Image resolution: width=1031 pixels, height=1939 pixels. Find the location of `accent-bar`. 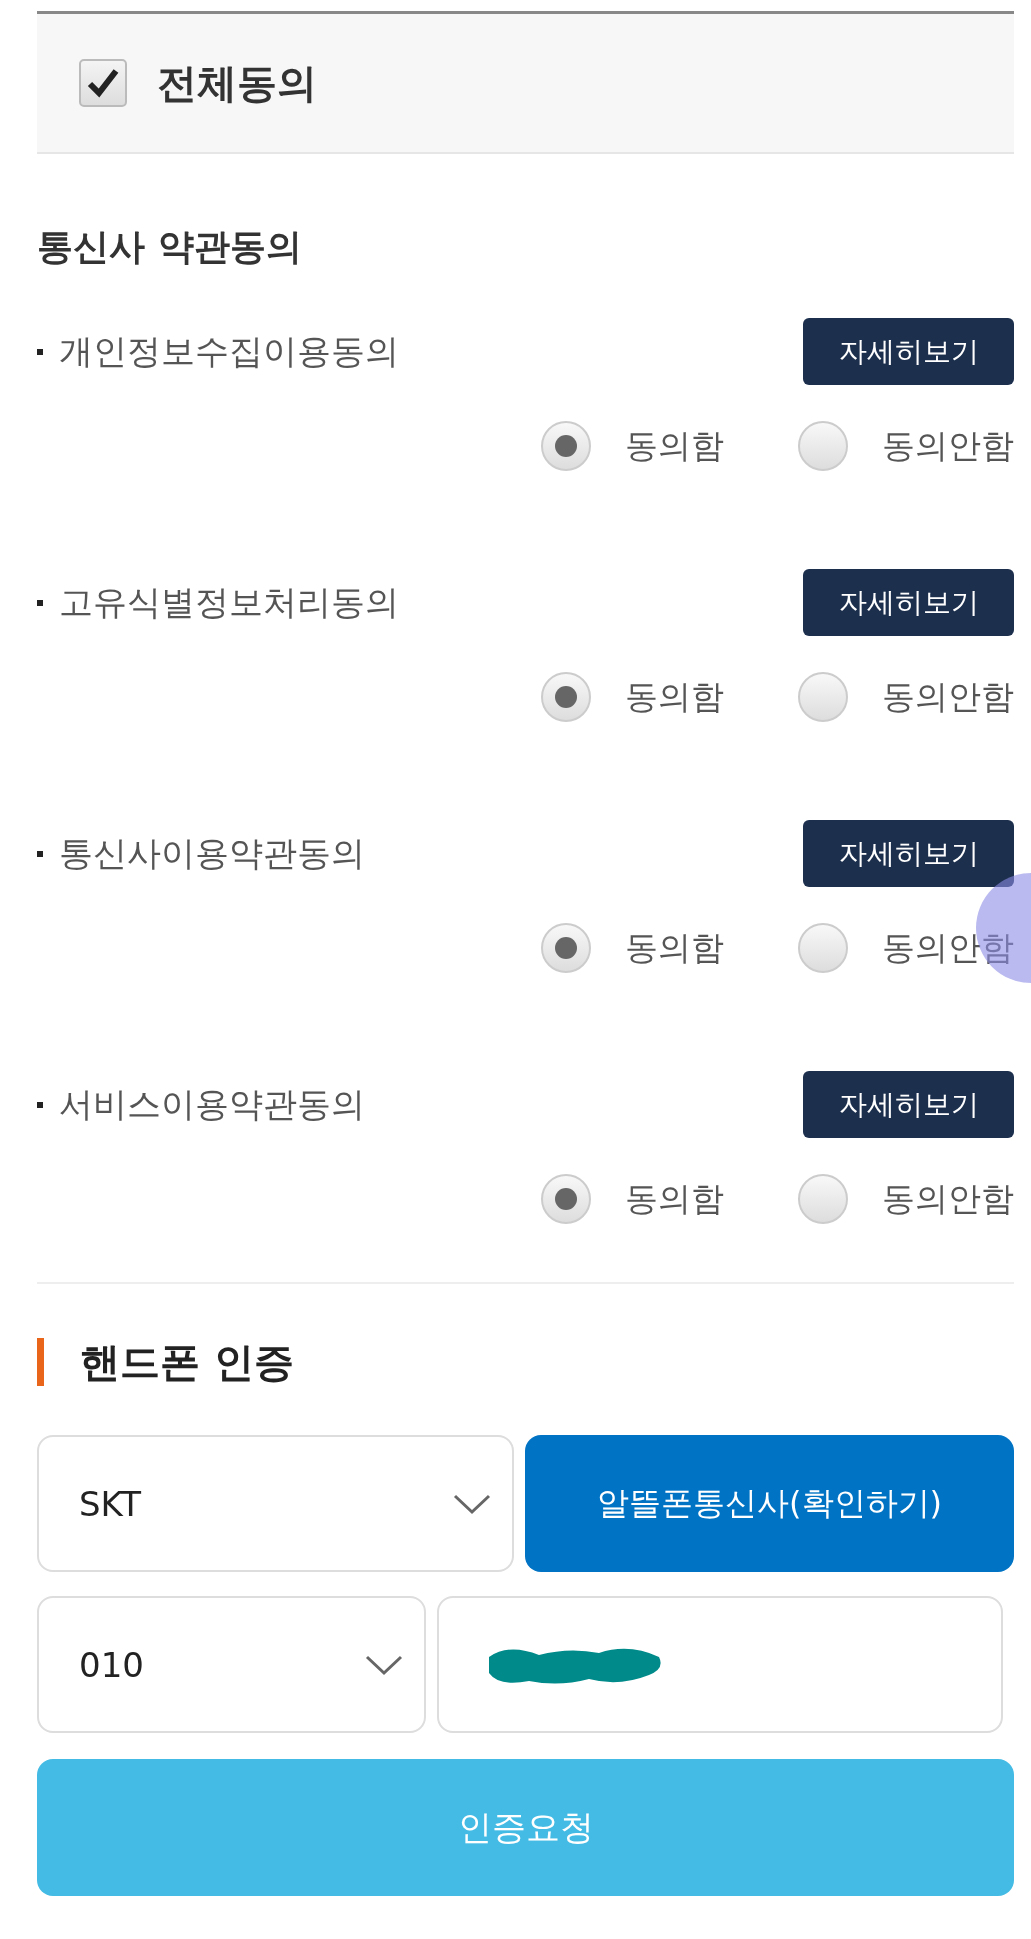

accent-bar is located at coordinates (40, 1362).